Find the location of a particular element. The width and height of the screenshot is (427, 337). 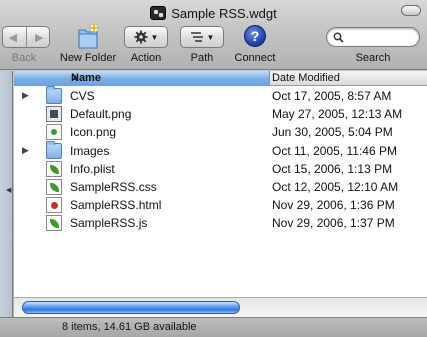

search-field is located at coordinates (373, 37).